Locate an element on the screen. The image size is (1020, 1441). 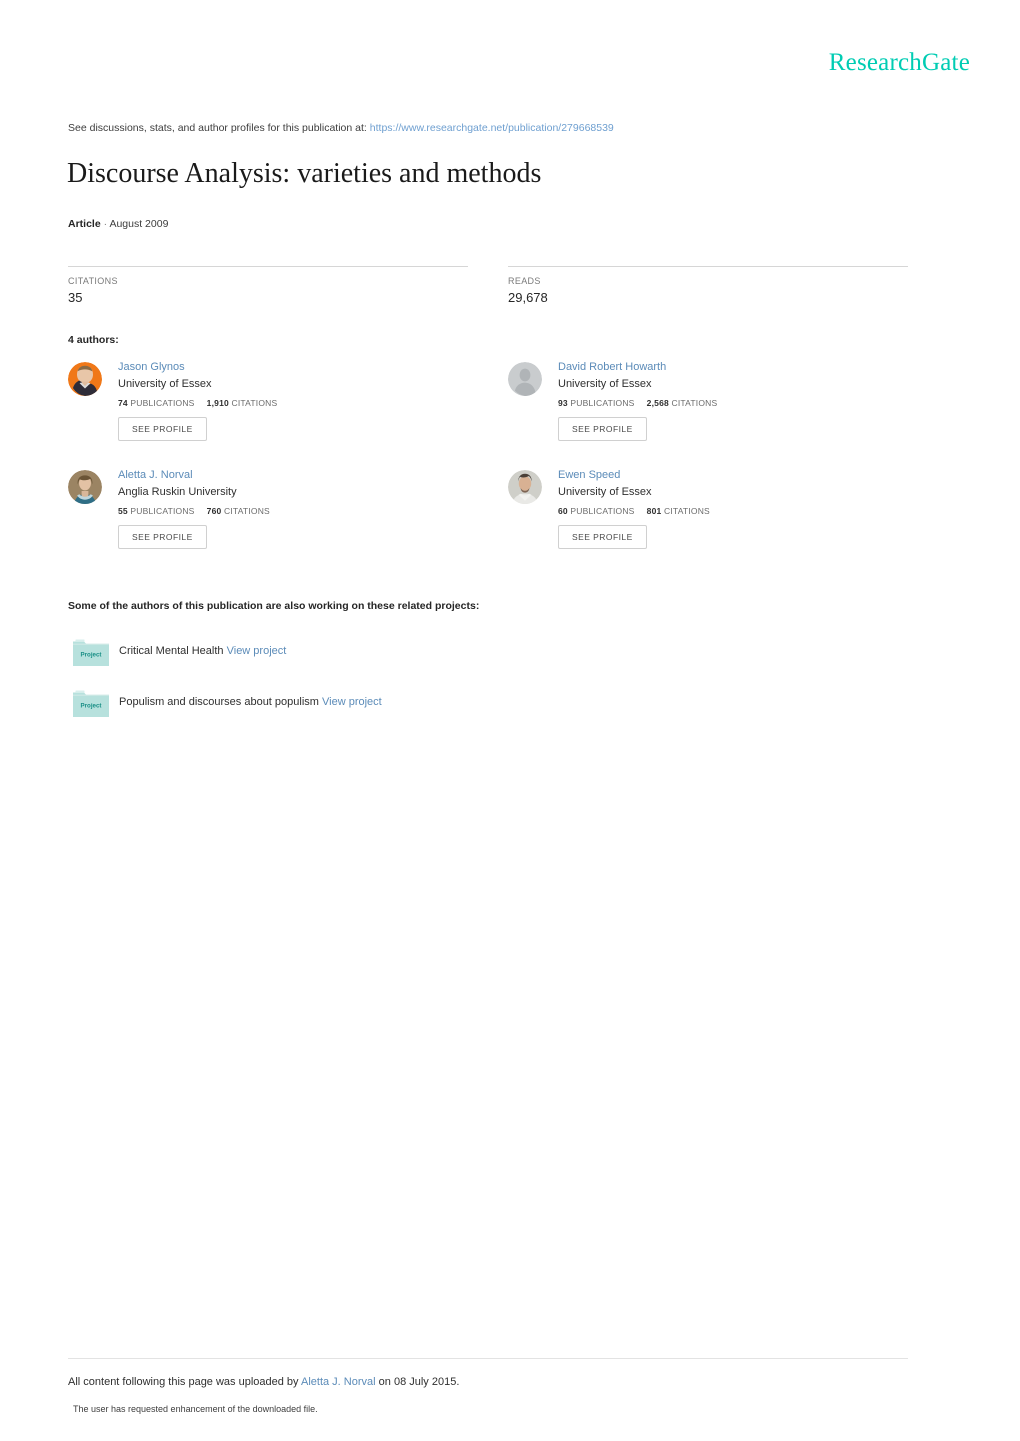
author-metrics: 74 PUBLICATIONS 1,910 CITATIONS is located at coordinates (303, 403).